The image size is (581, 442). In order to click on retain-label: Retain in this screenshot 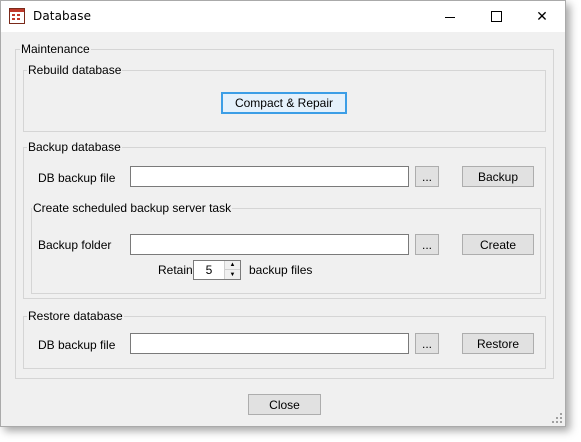, I will do `click(175, 270)`.